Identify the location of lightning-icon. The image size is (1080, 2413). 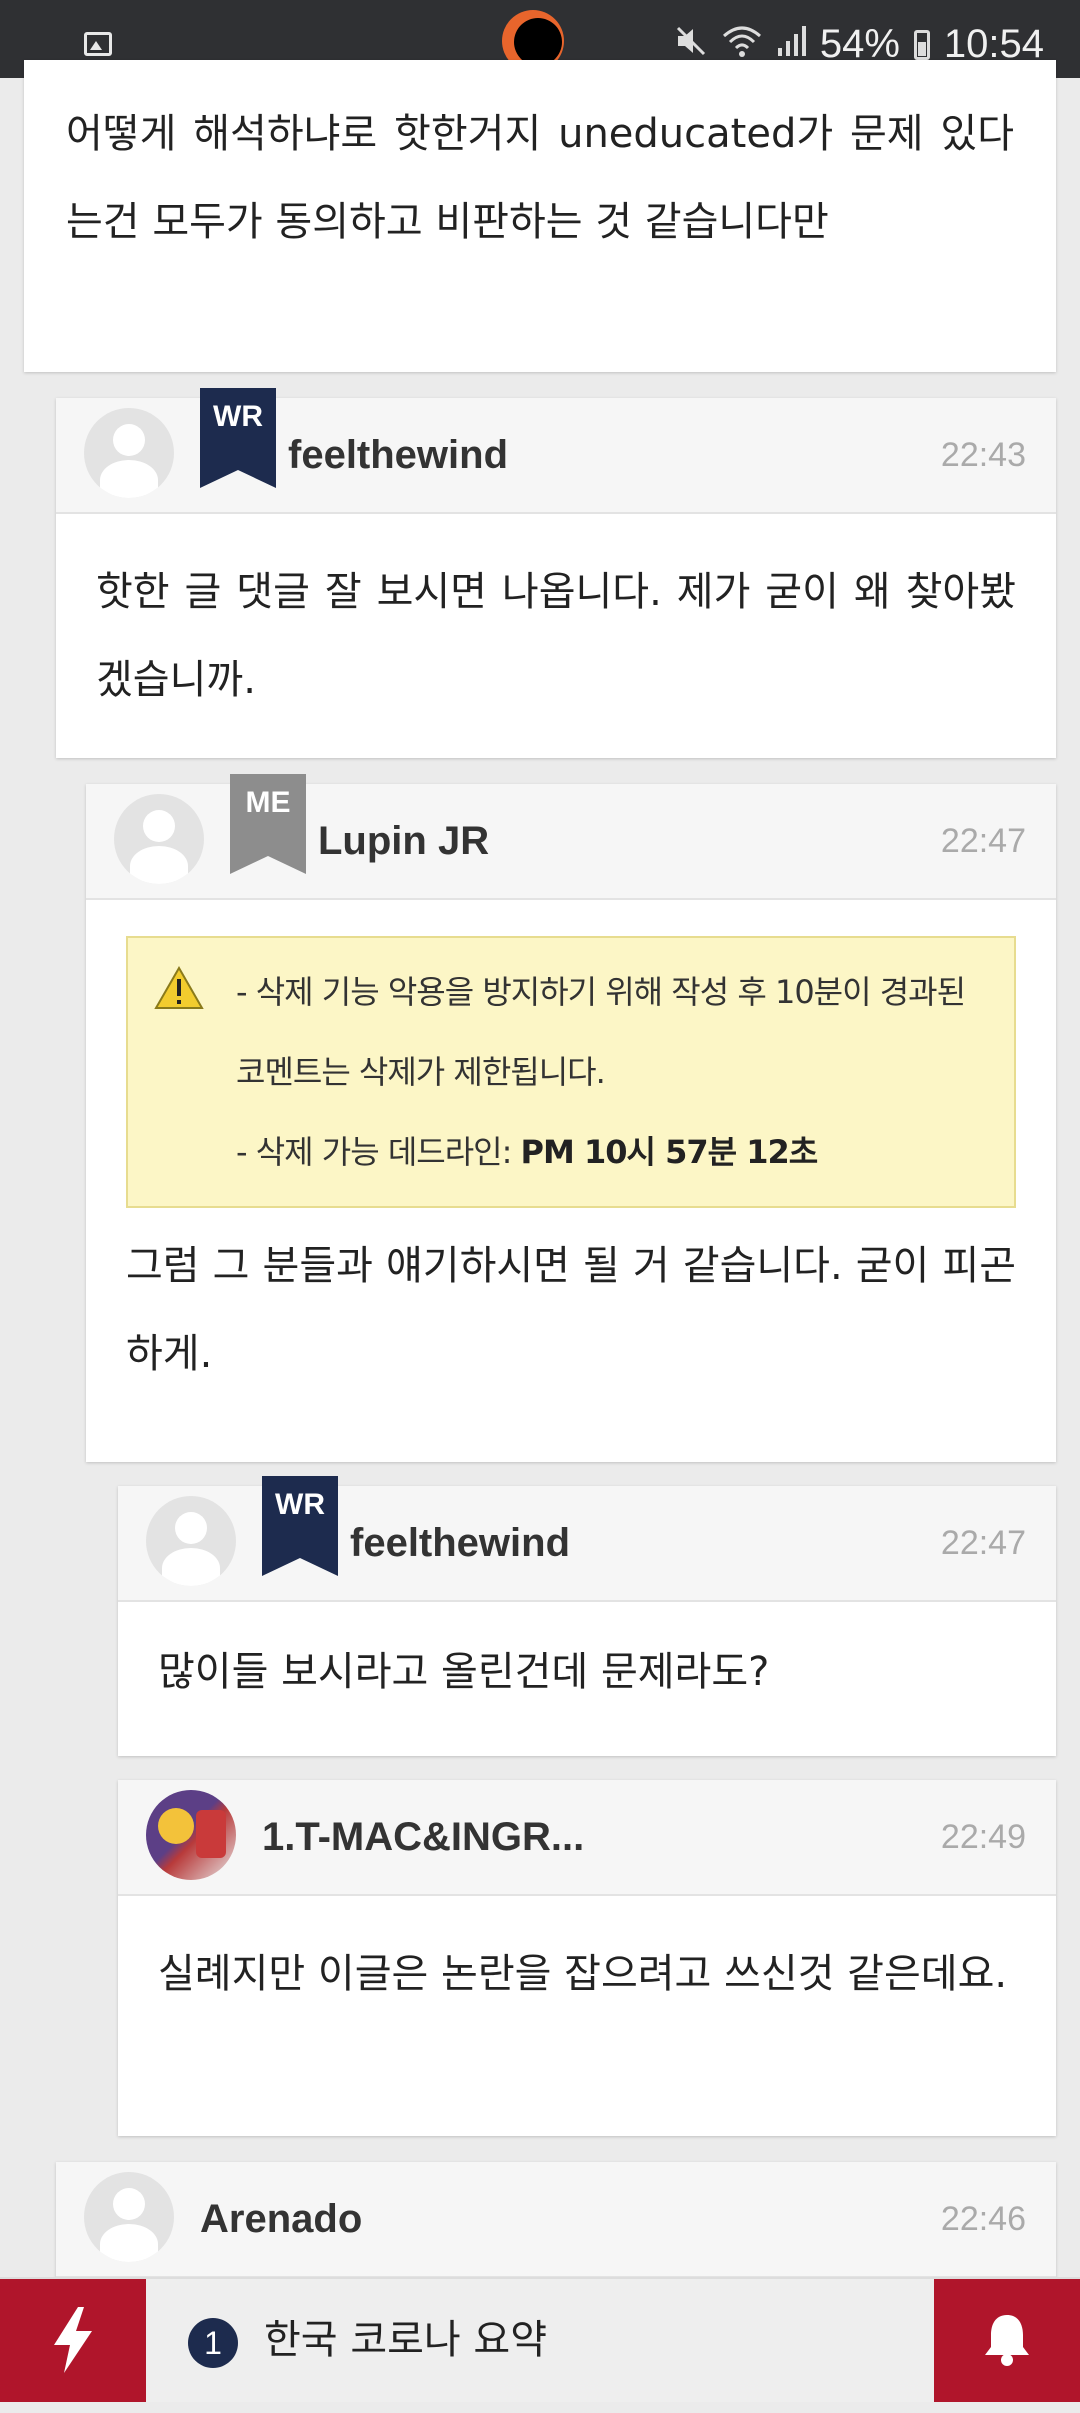
(73, 2340).